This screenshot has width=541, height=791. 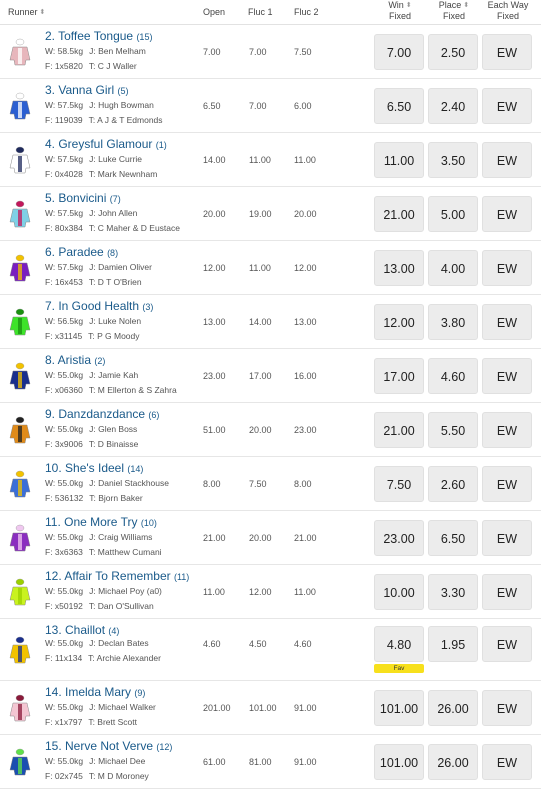 I want to click on runner-line-1: W: 57.5kg J: Luke Currie, so click(x=93, y=159).